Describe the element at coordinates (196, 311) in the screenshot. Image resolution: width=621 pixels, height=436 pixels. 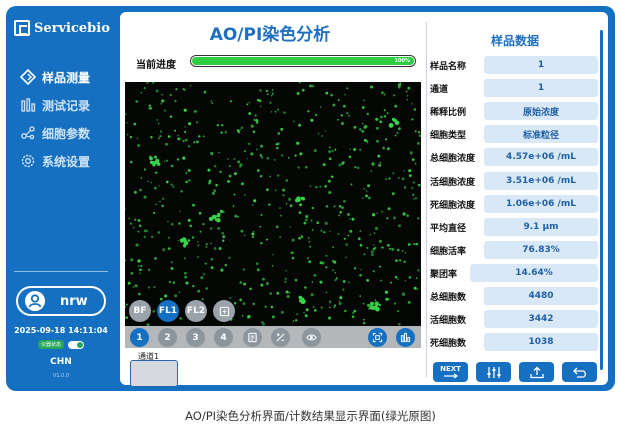
I see `channel-fl2-button: FL2` at that location.